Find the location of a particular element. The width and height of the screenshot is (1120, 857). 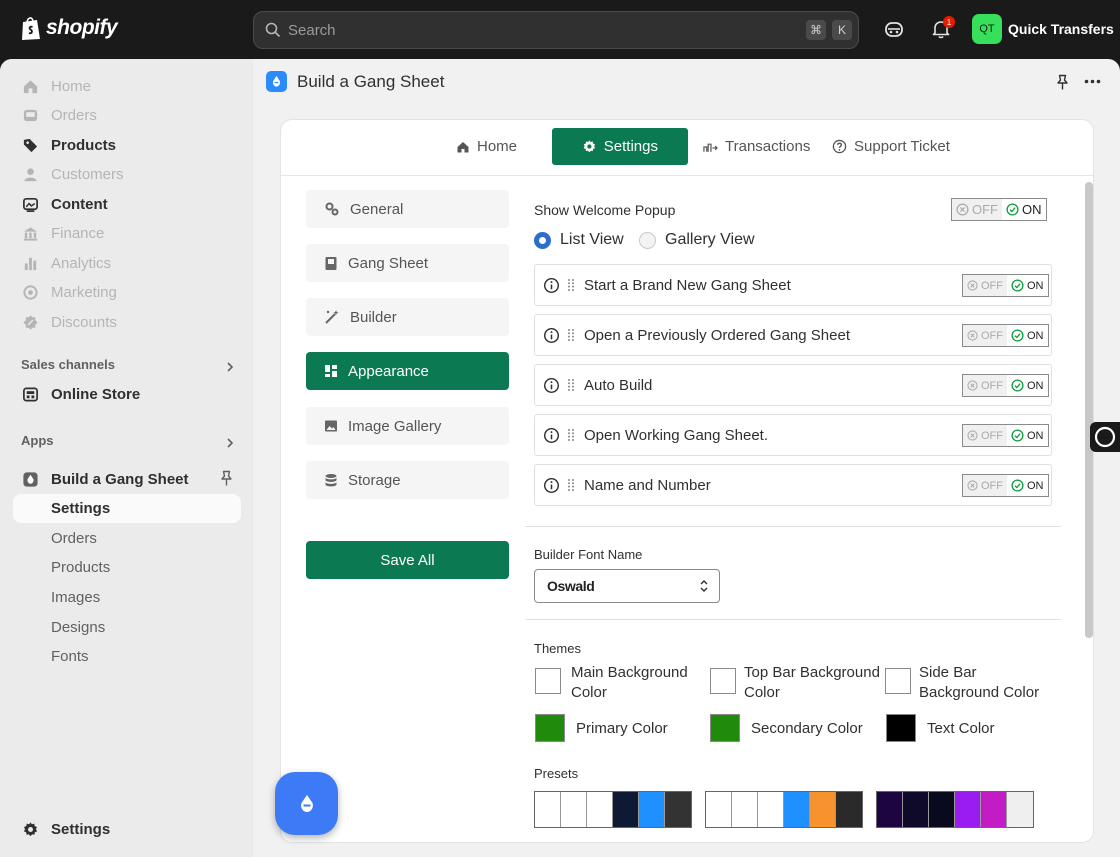

toggle-off: OFF is located at coordinates (985, 485).